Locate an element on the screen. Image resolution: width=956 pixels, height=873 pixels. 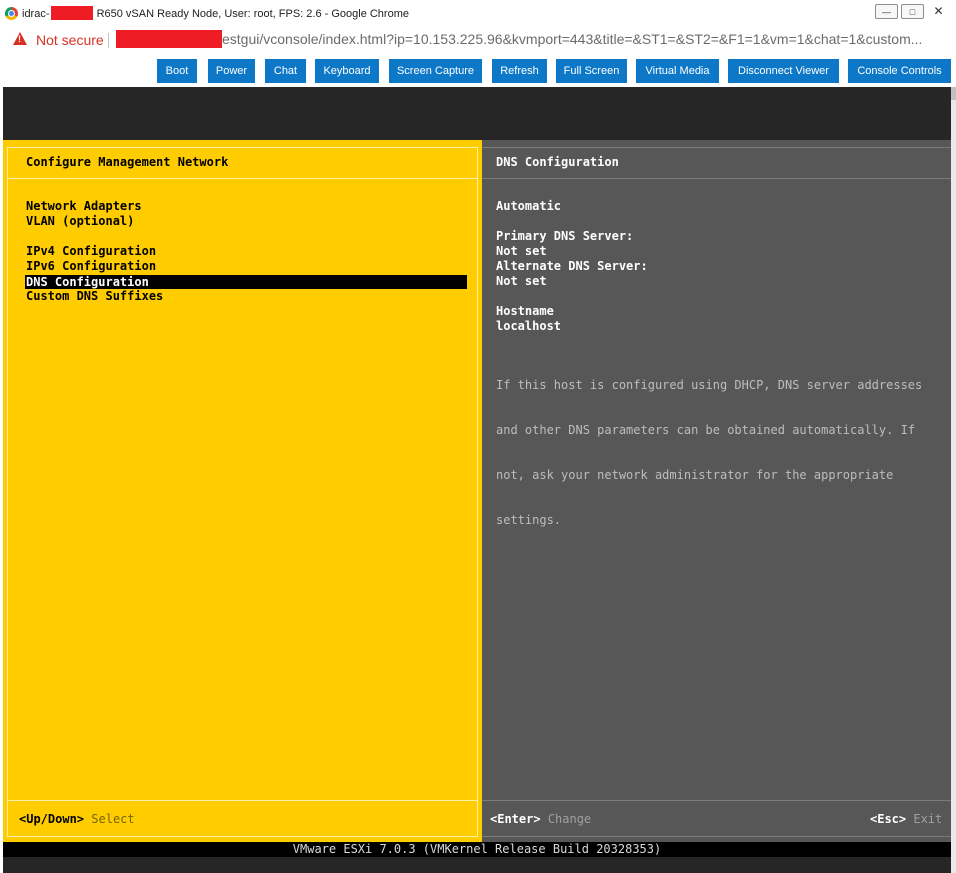
screen-capture-button: Screen Capture is located at coordinates (435, 71).